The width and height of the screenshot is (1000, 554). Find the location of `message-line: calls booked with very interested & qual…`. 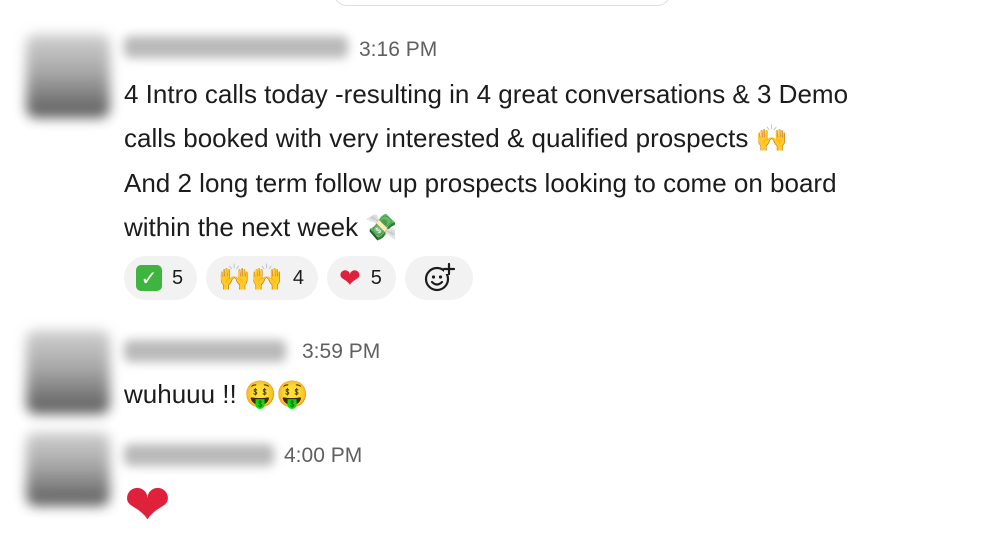

message-line: calls booked with very interested & qual… is located at coordinates (436, 138).